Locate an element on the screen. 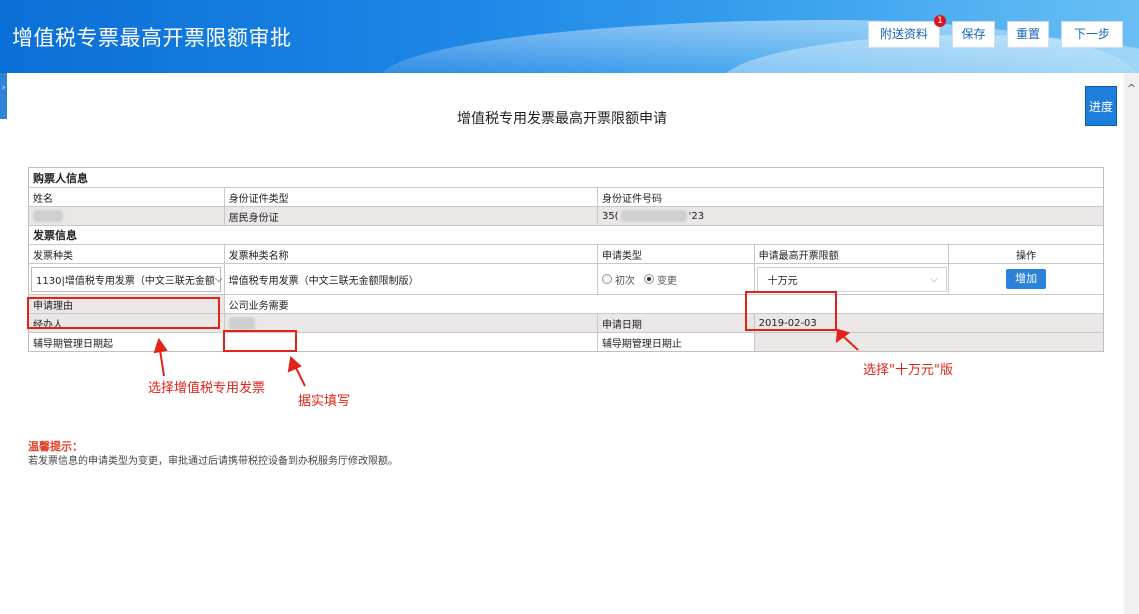 This screenshot has width=1139, height=614. invoice-type-select: 1130|增值税专用发票（中文三联无金额 ⌵ is located at coordinates (127, 279).